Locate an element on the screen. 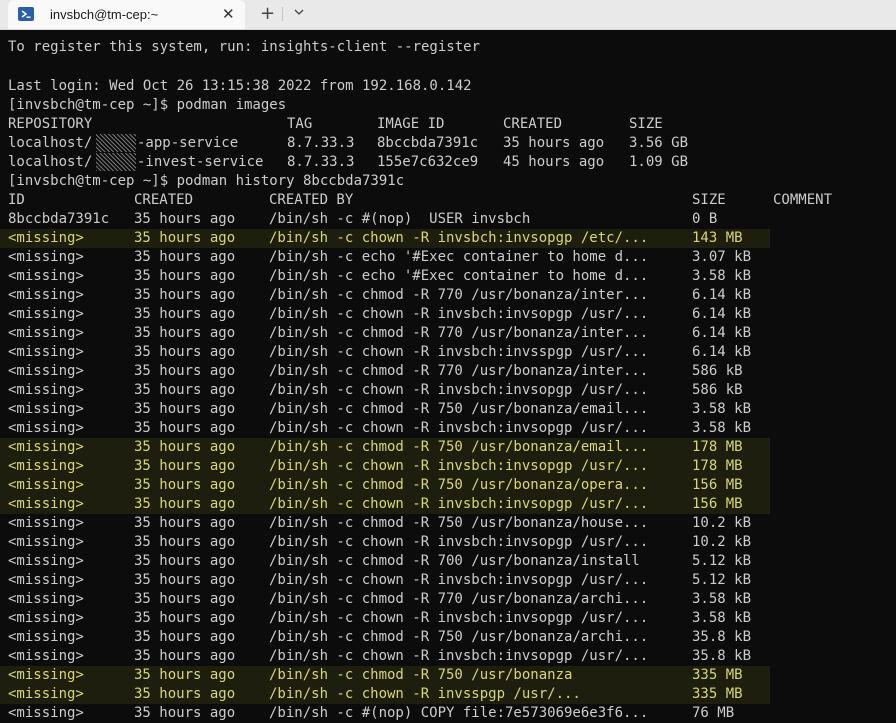 Image resolution: width=896 pixels, height=723 pixels. repo-suffix: -invest-service is located at coordinates (200, 162).